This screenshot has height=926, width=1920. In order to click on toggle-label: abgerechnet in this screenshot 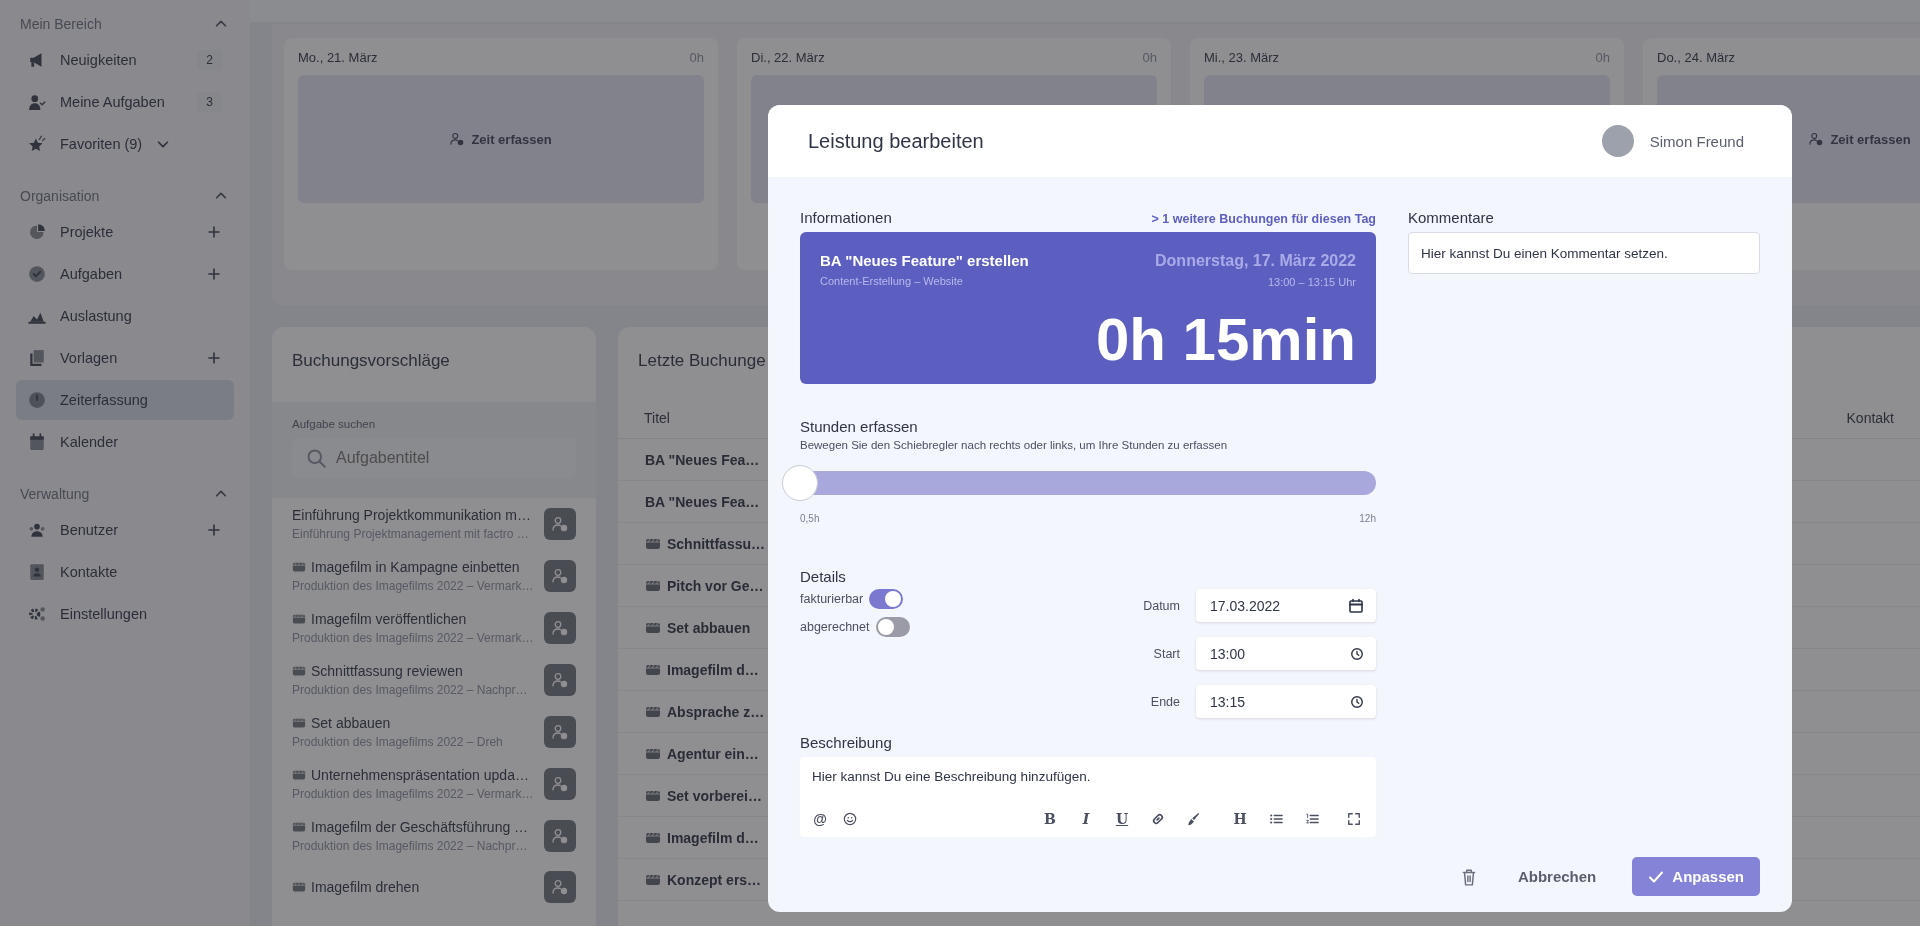, I will do `click(835, 627)`.